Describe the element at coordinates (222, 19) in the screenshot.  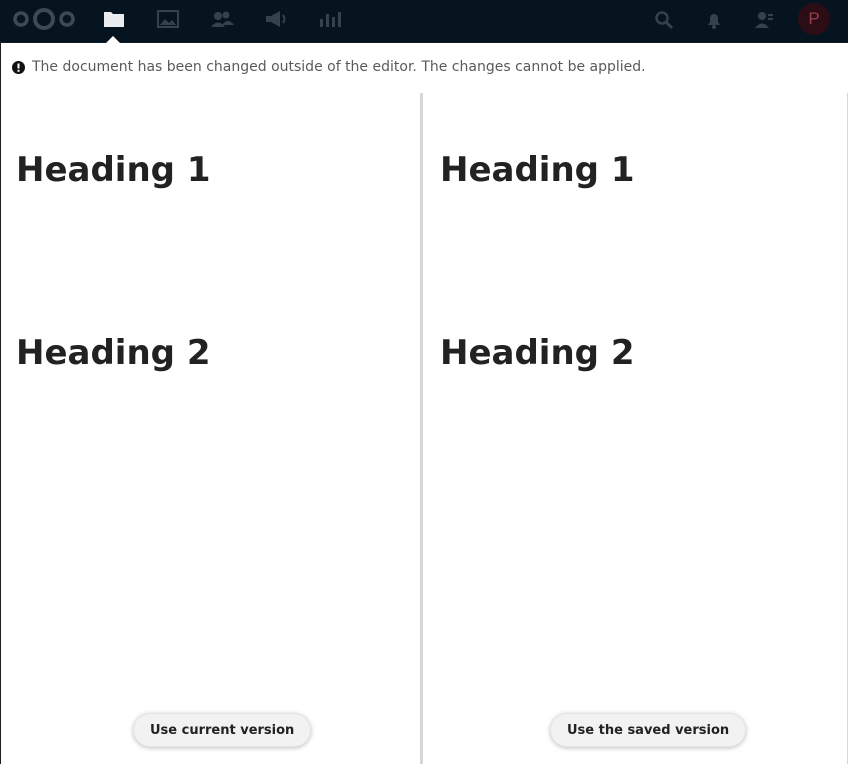
I see `contacts-icon` at that location.